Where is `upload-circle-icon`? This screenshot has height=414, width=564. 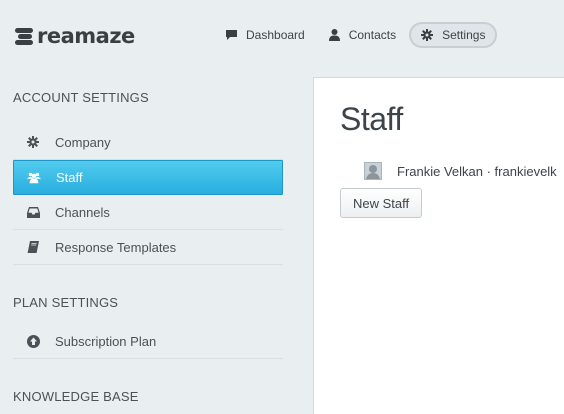
upload-circle-icon is located at coordinates (33, 341).